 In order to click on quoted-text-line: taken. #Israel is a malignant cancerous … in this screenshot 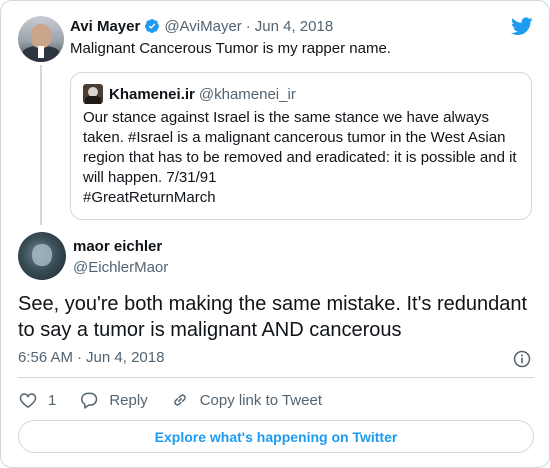, I will do `click(294, 137)`.